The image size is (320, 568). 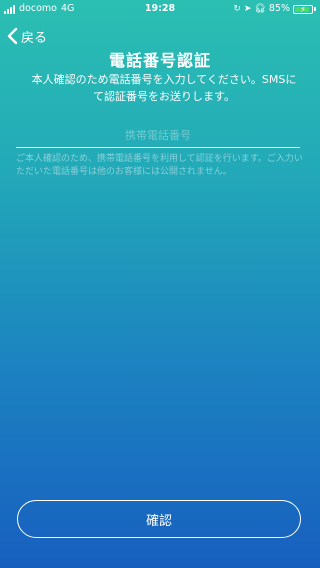 What do you see at coordinates (158, 136) in the screenshot?
I see `phone-number-input` at bounding box center [158, 136].